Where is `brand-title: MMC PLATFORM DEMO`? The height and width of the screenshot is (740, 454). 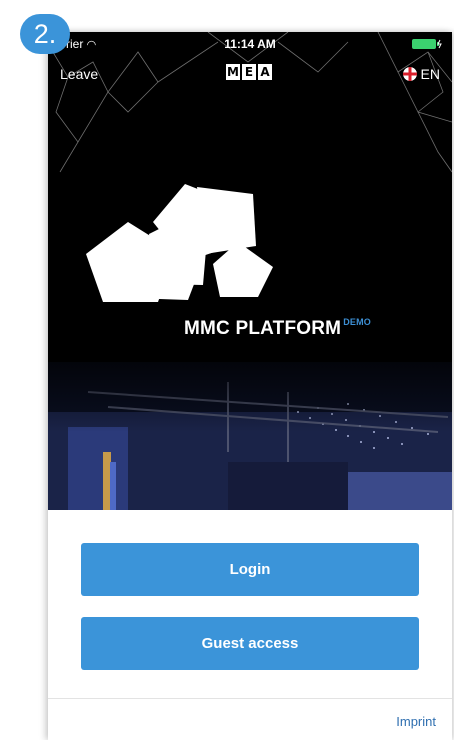
brand-title: MMC PLATFORM DEMO is located at coordinates (277, 328).